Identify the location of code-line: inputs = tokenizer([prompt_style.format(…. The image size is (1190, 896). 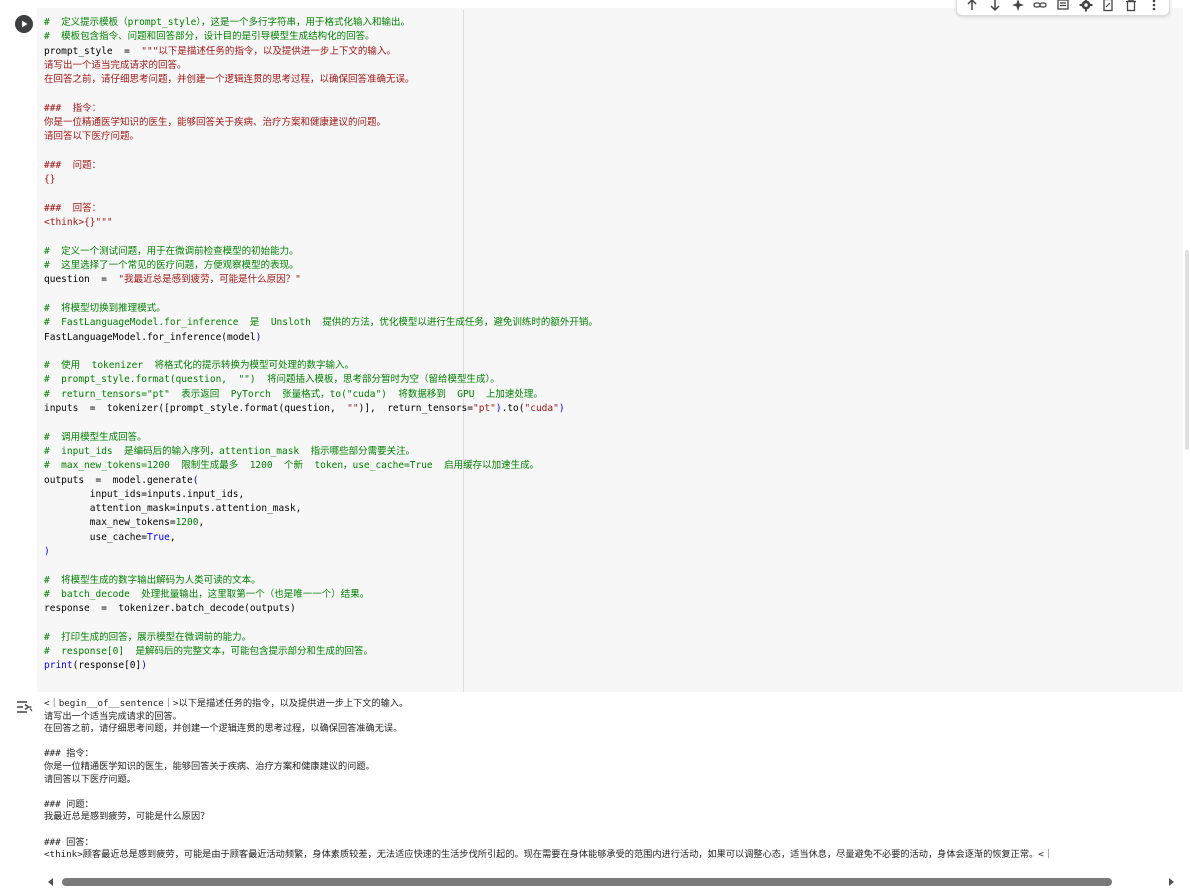
(609, 409).